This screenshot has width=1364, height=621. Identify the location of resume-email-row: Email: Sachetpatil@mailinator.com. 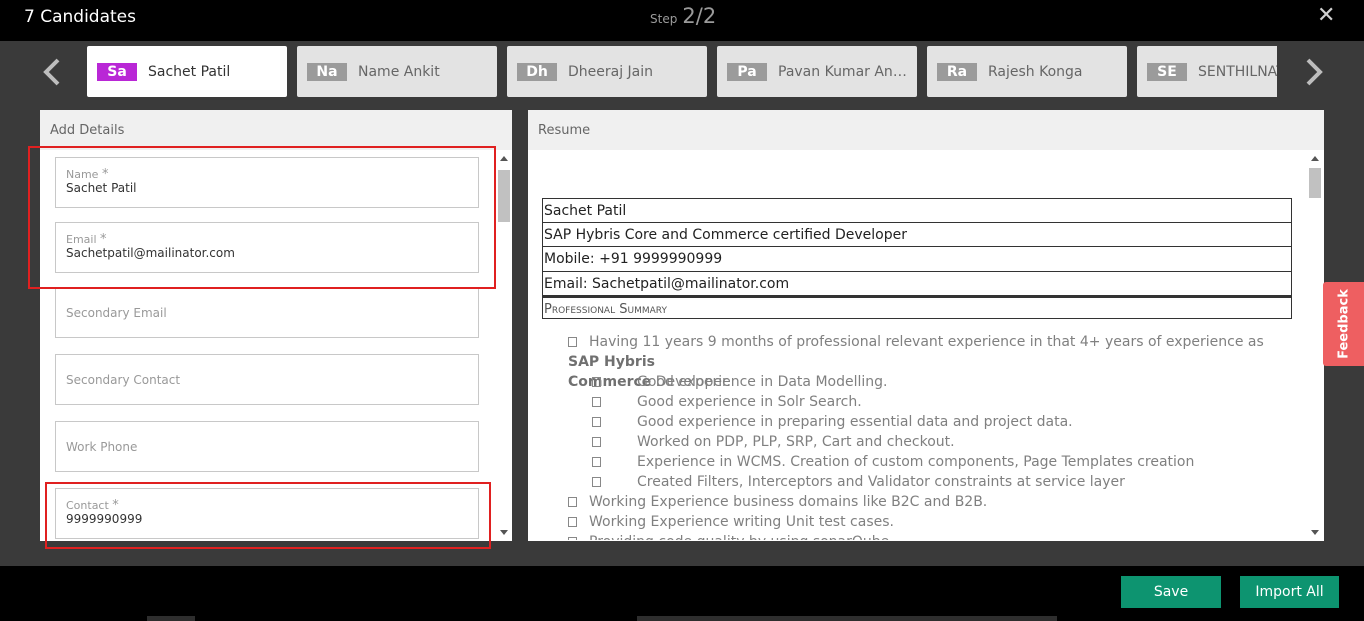
(917, 283).